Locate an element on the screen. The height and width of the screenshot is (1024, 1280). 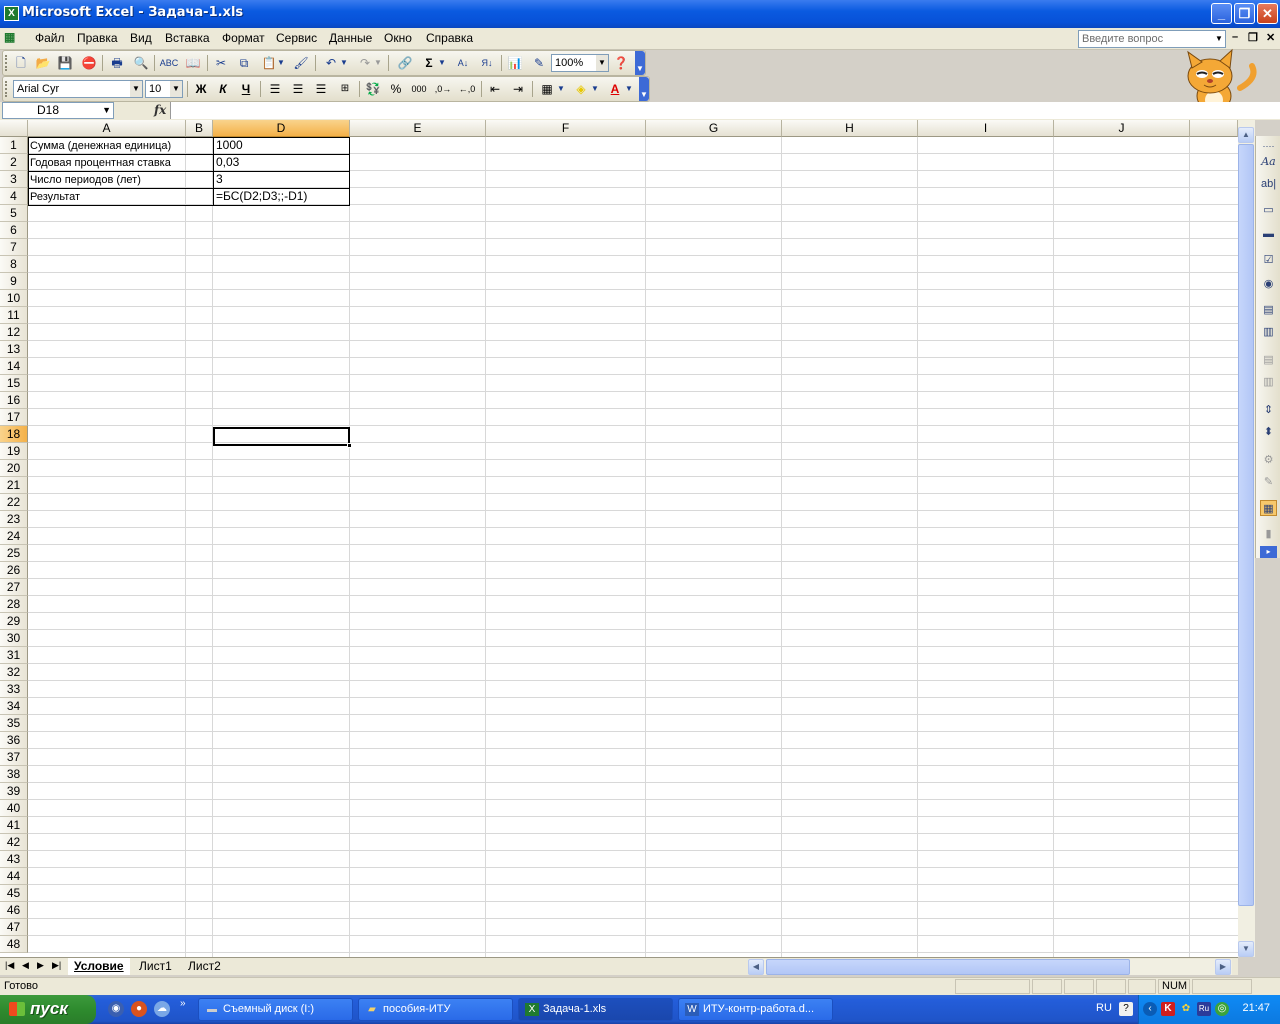
sort-ascending-icon: A↓ is located at coordinates (463, 63).